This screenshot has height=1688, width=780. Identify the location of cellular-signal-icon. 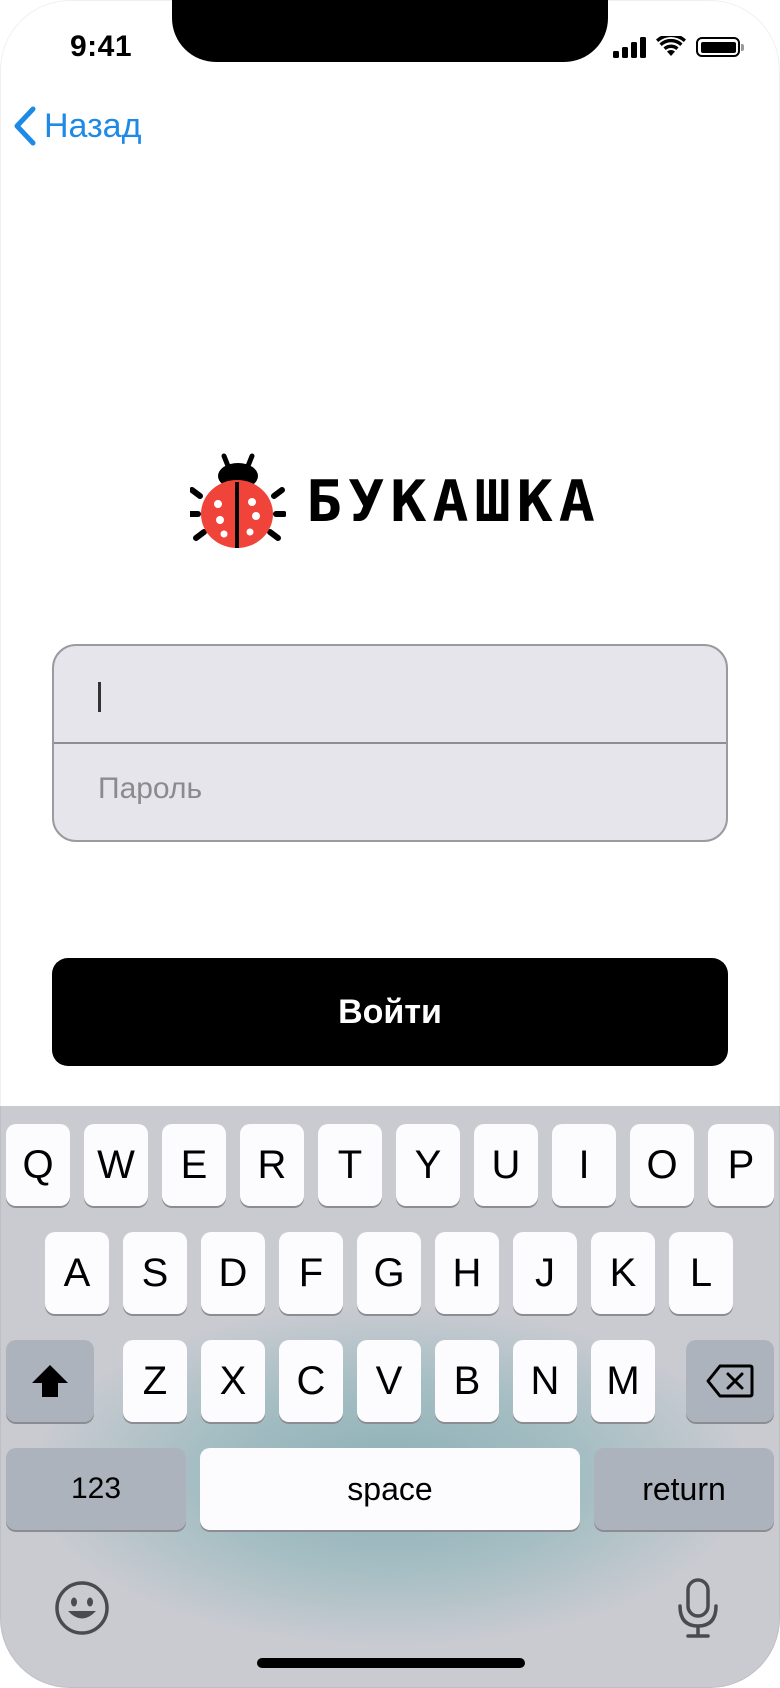
(629, 47).